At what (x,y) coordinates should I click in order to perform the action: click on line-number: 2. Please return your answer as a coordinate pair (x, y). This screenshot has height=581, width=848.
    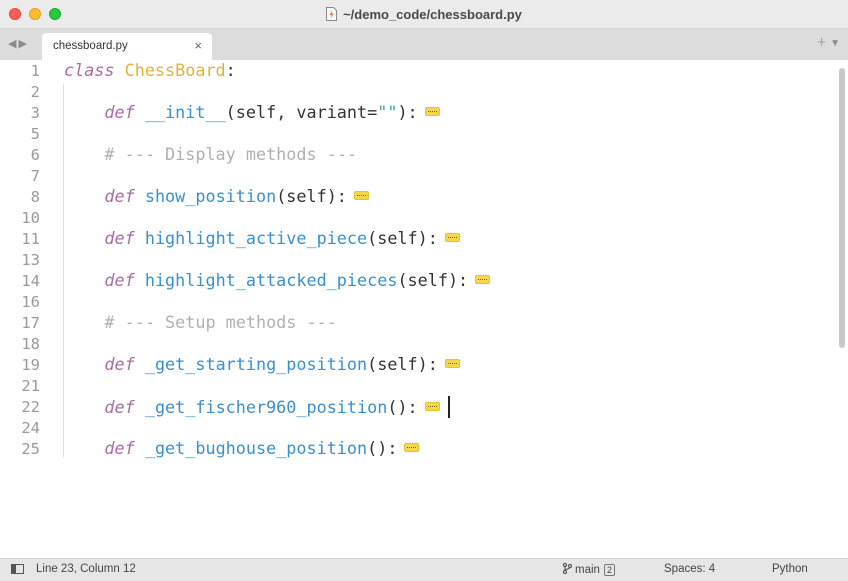
    Looking at the image, I should click on (35, 92).